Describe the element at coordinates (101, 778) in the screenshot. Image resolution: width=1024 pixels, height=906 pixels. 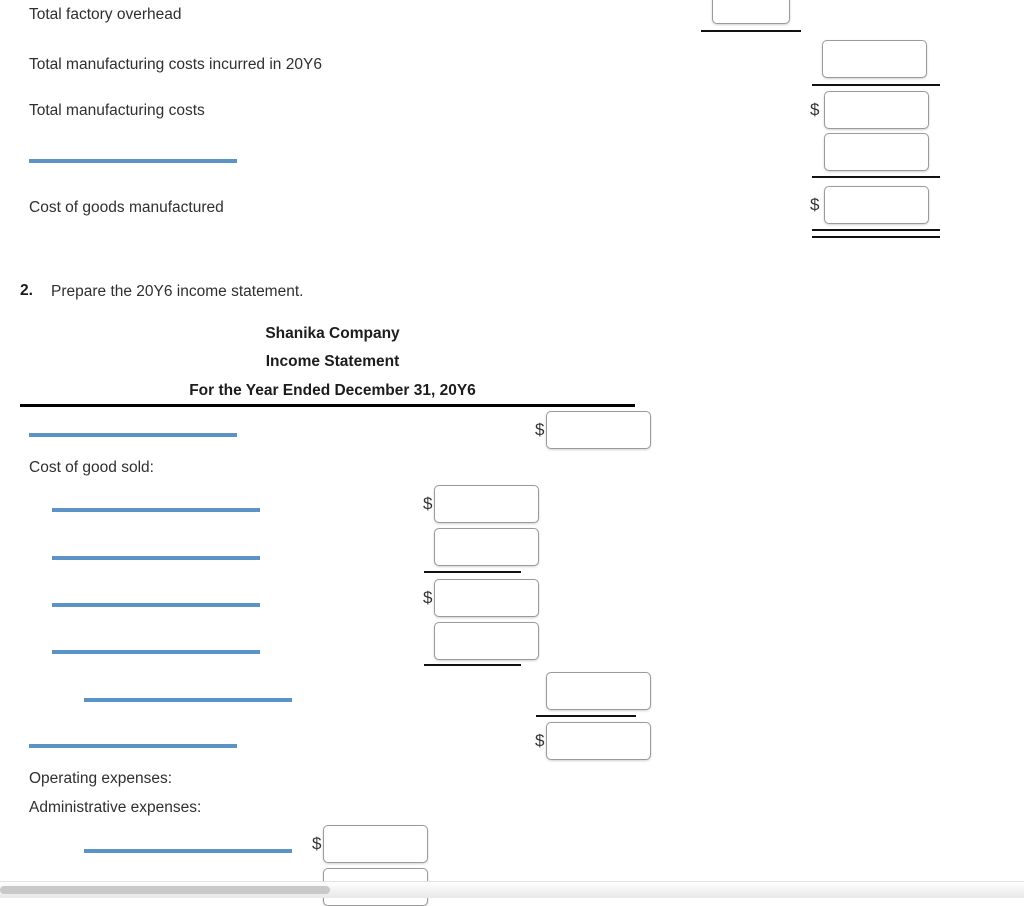
I see `label-operating-expenses: Operating expenses:` at that location.